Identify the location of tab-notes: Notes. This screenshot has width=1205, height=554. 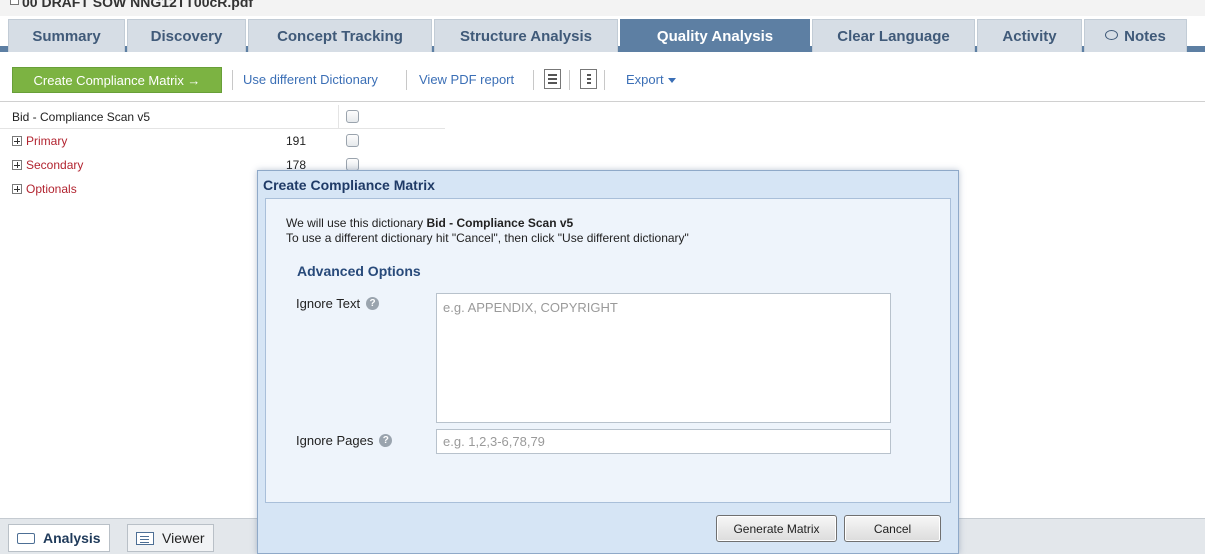
(1135, 35).